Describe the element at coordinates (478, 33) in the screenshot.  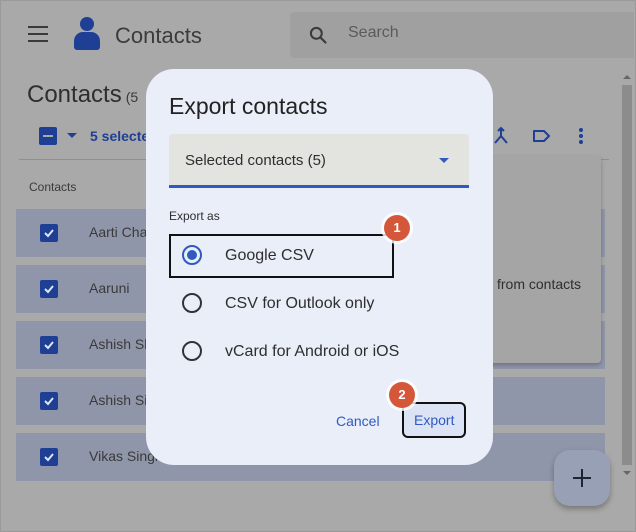
I see `search-input` at that location.